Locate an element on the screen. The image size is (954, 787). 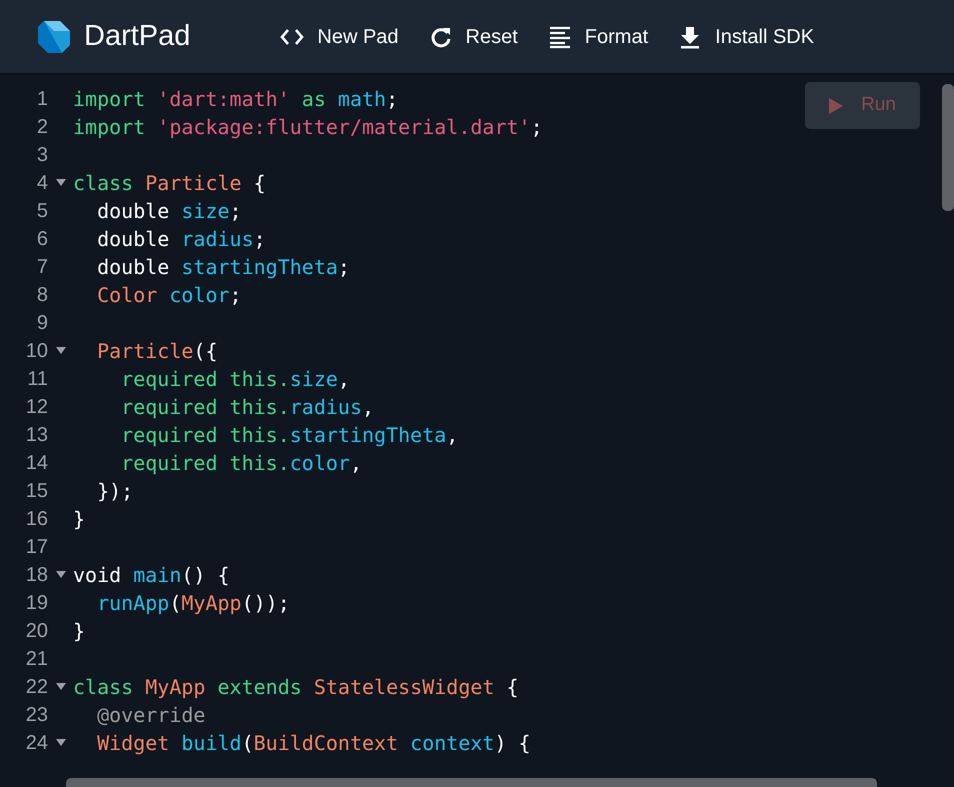
line-number: 1 is located at coordinates (42, 99).